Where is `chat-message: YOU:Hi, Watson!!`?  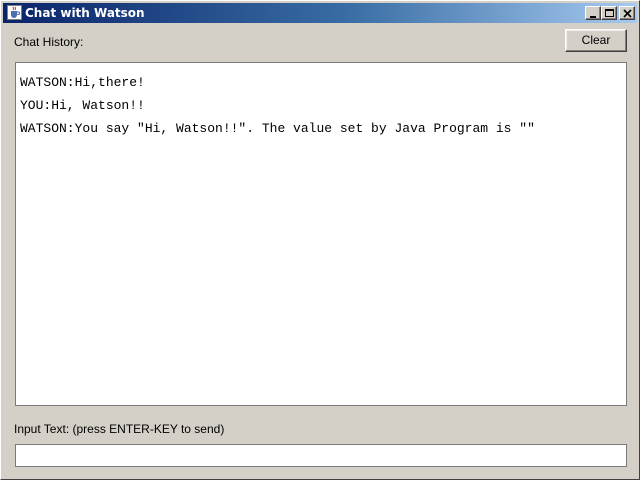
chat-message: YOU:Hi, Watson!! is located at coordinates (82, 105).